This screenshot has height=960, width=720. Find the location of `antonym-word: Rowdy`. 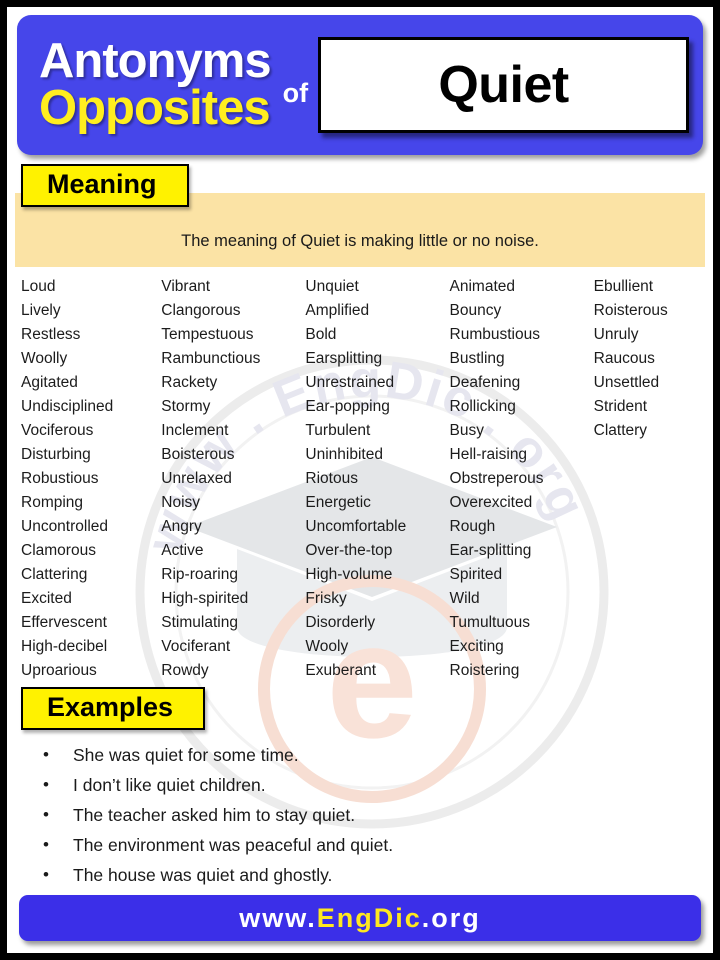

antonym-word: Rowdy is located at coordinates (185, 670).